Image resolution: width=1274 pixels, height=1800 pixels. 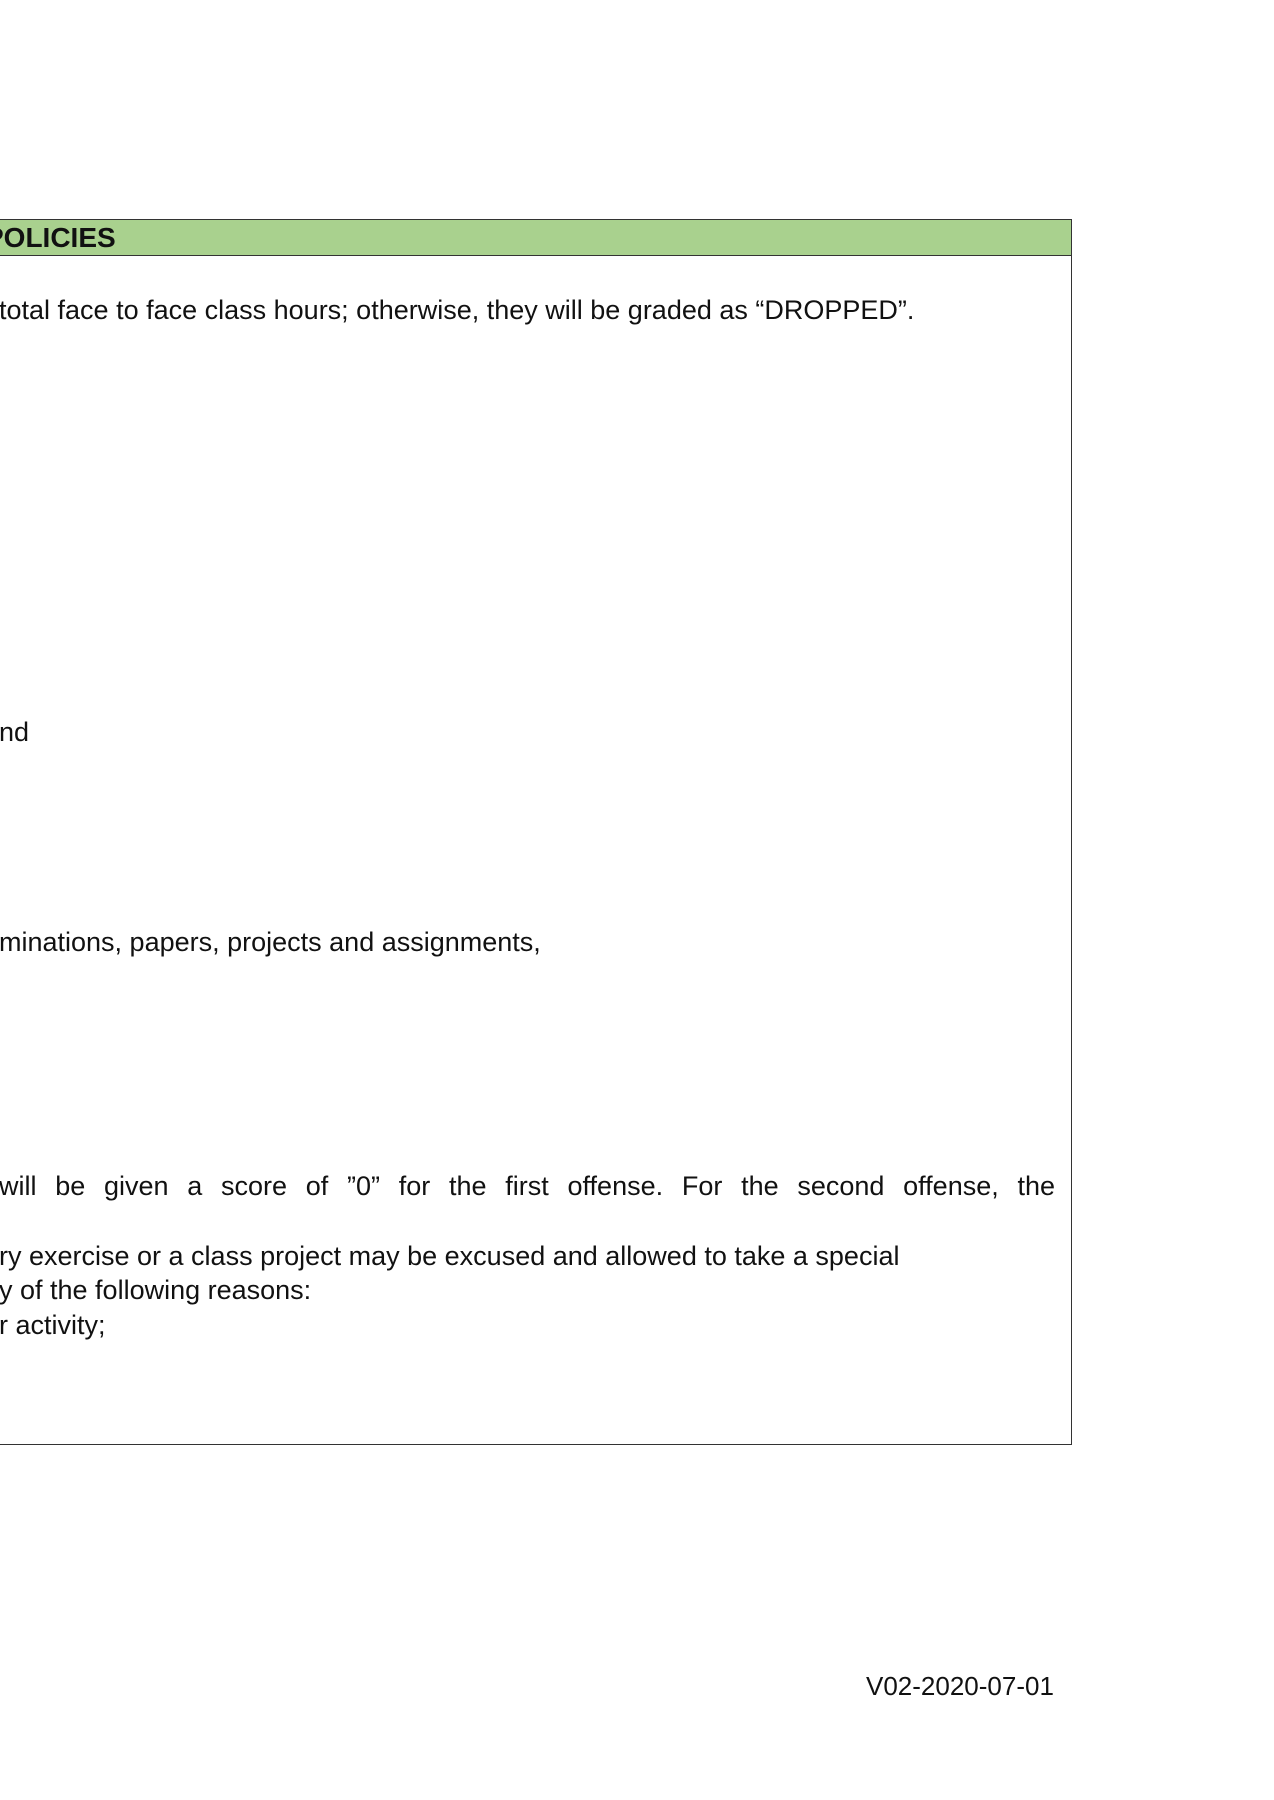 I want to click on document-version: V02-2020-07-01, so click(x=960, y=1686).